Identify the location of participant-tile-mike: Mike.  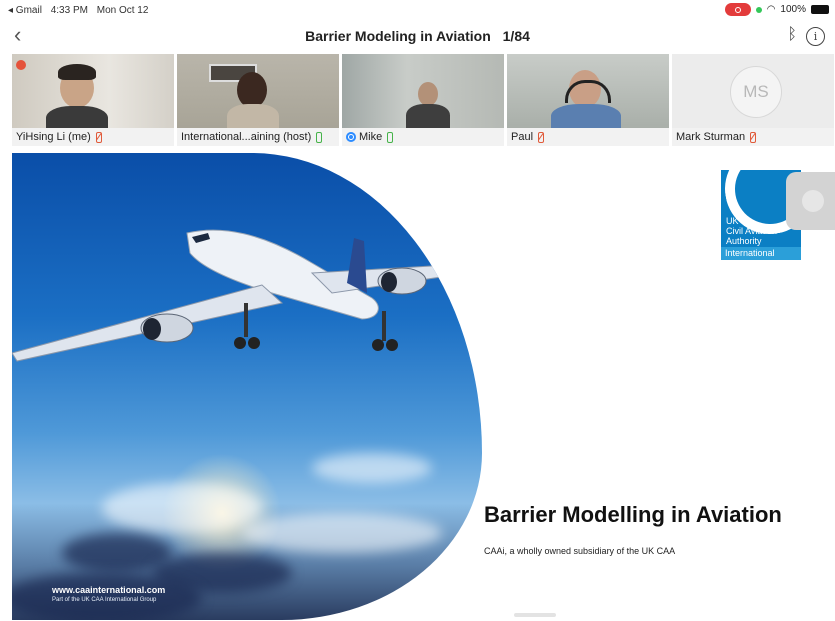
(423, 100).